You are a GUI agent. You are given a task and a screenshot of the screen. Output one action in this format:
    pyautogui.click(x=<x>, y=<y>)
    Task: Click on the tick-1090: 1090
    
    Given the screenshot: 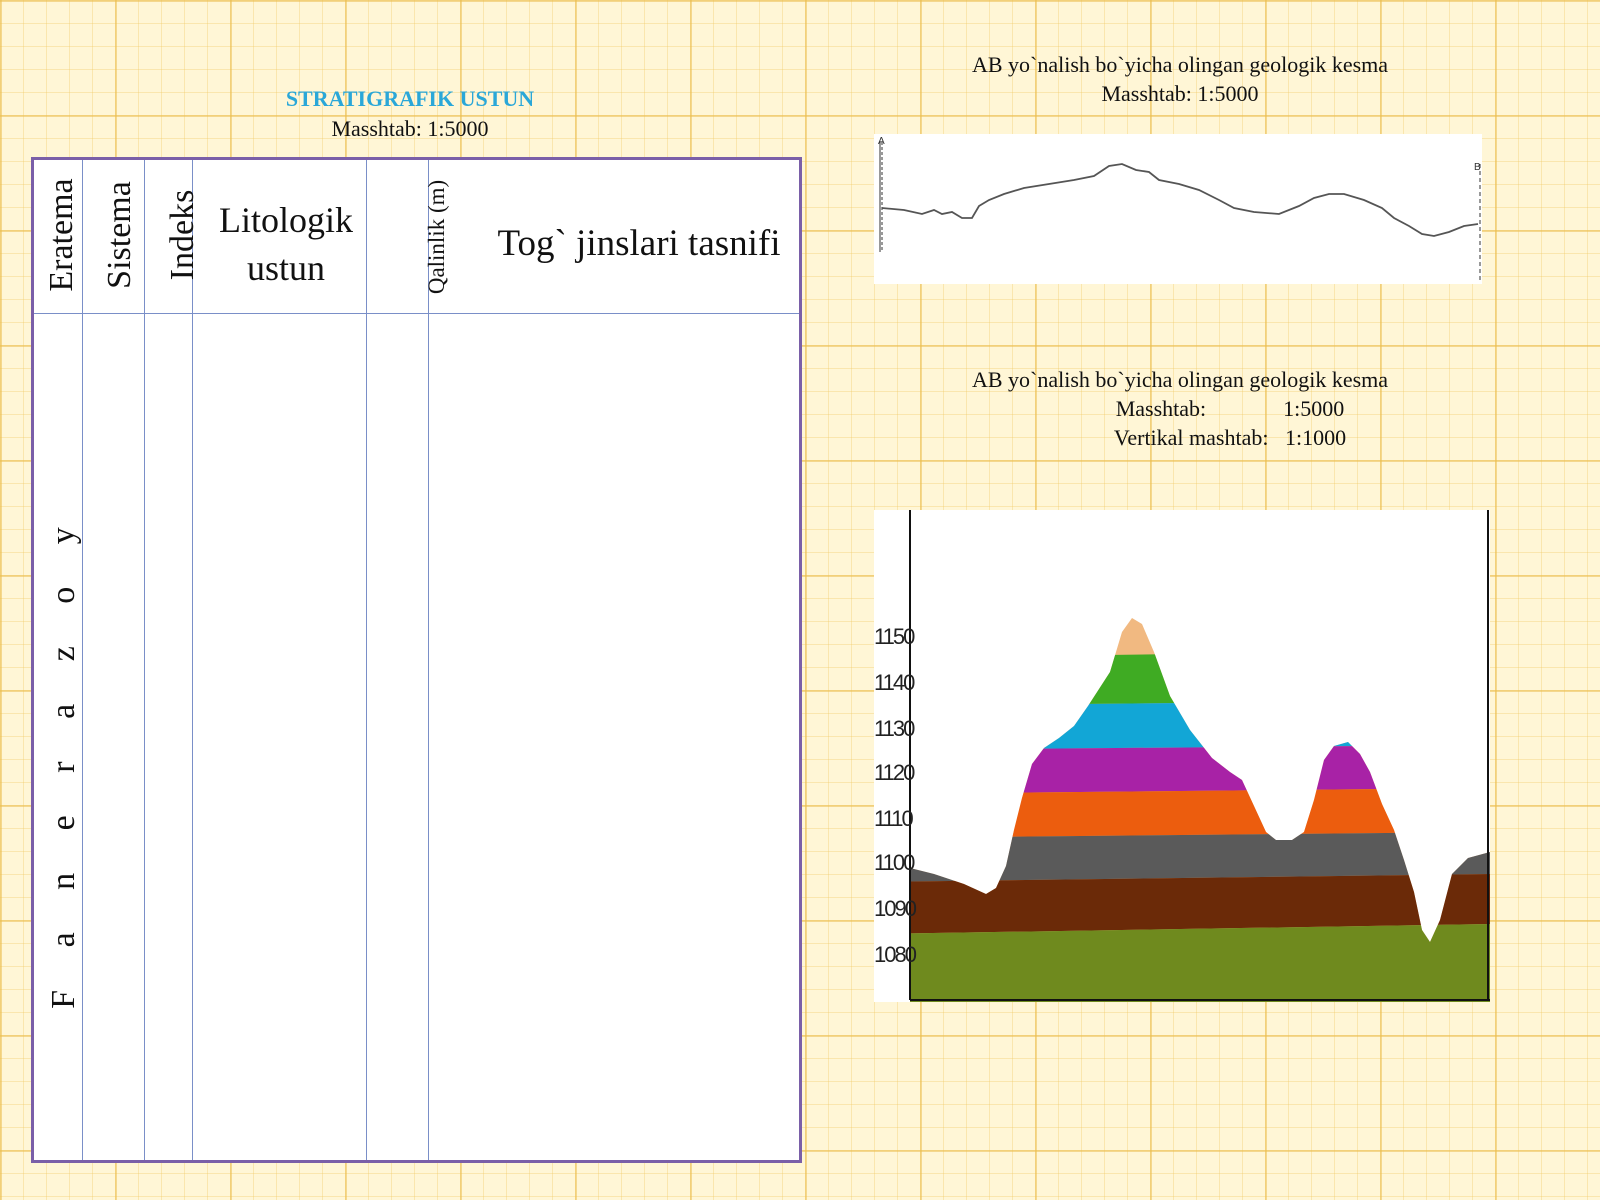 What is the action you would take?
    pyautogui.click(x=895, y=908)
    